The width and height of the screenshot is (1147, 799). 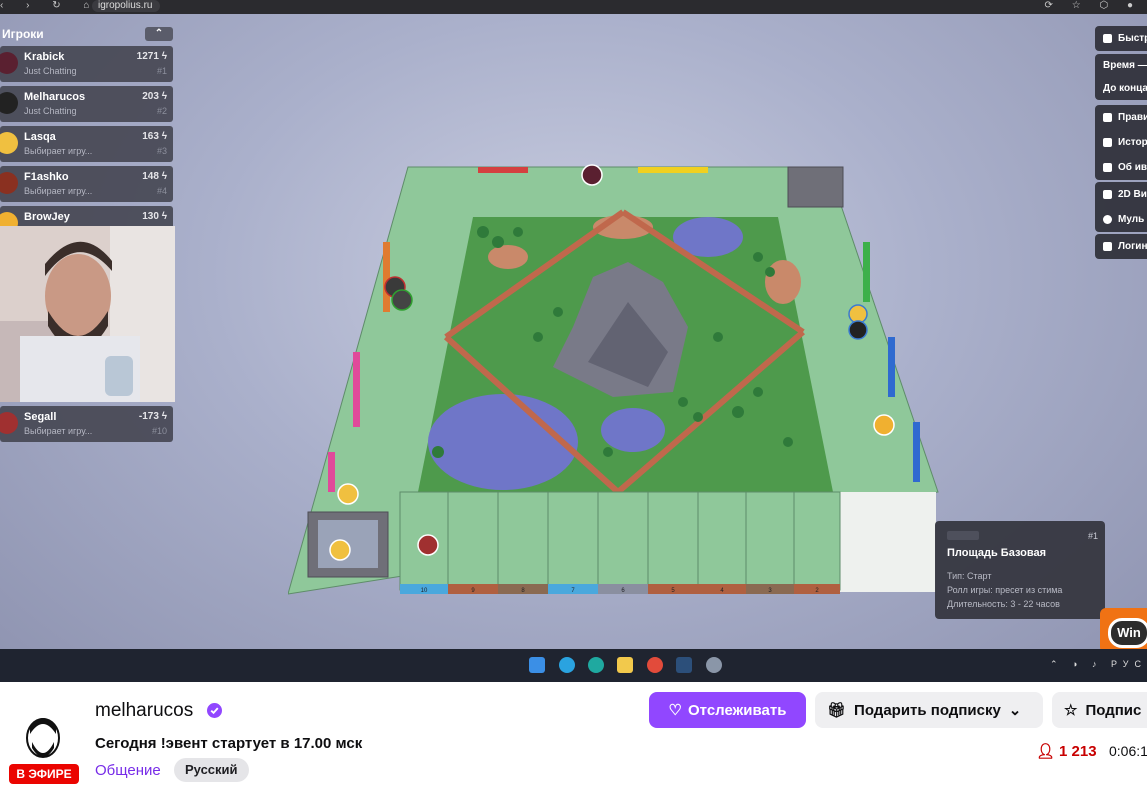 What do you see at coordinates (1107, 194) in the screenshot?
I see `view-icon` at bounding box center [1107, 194].